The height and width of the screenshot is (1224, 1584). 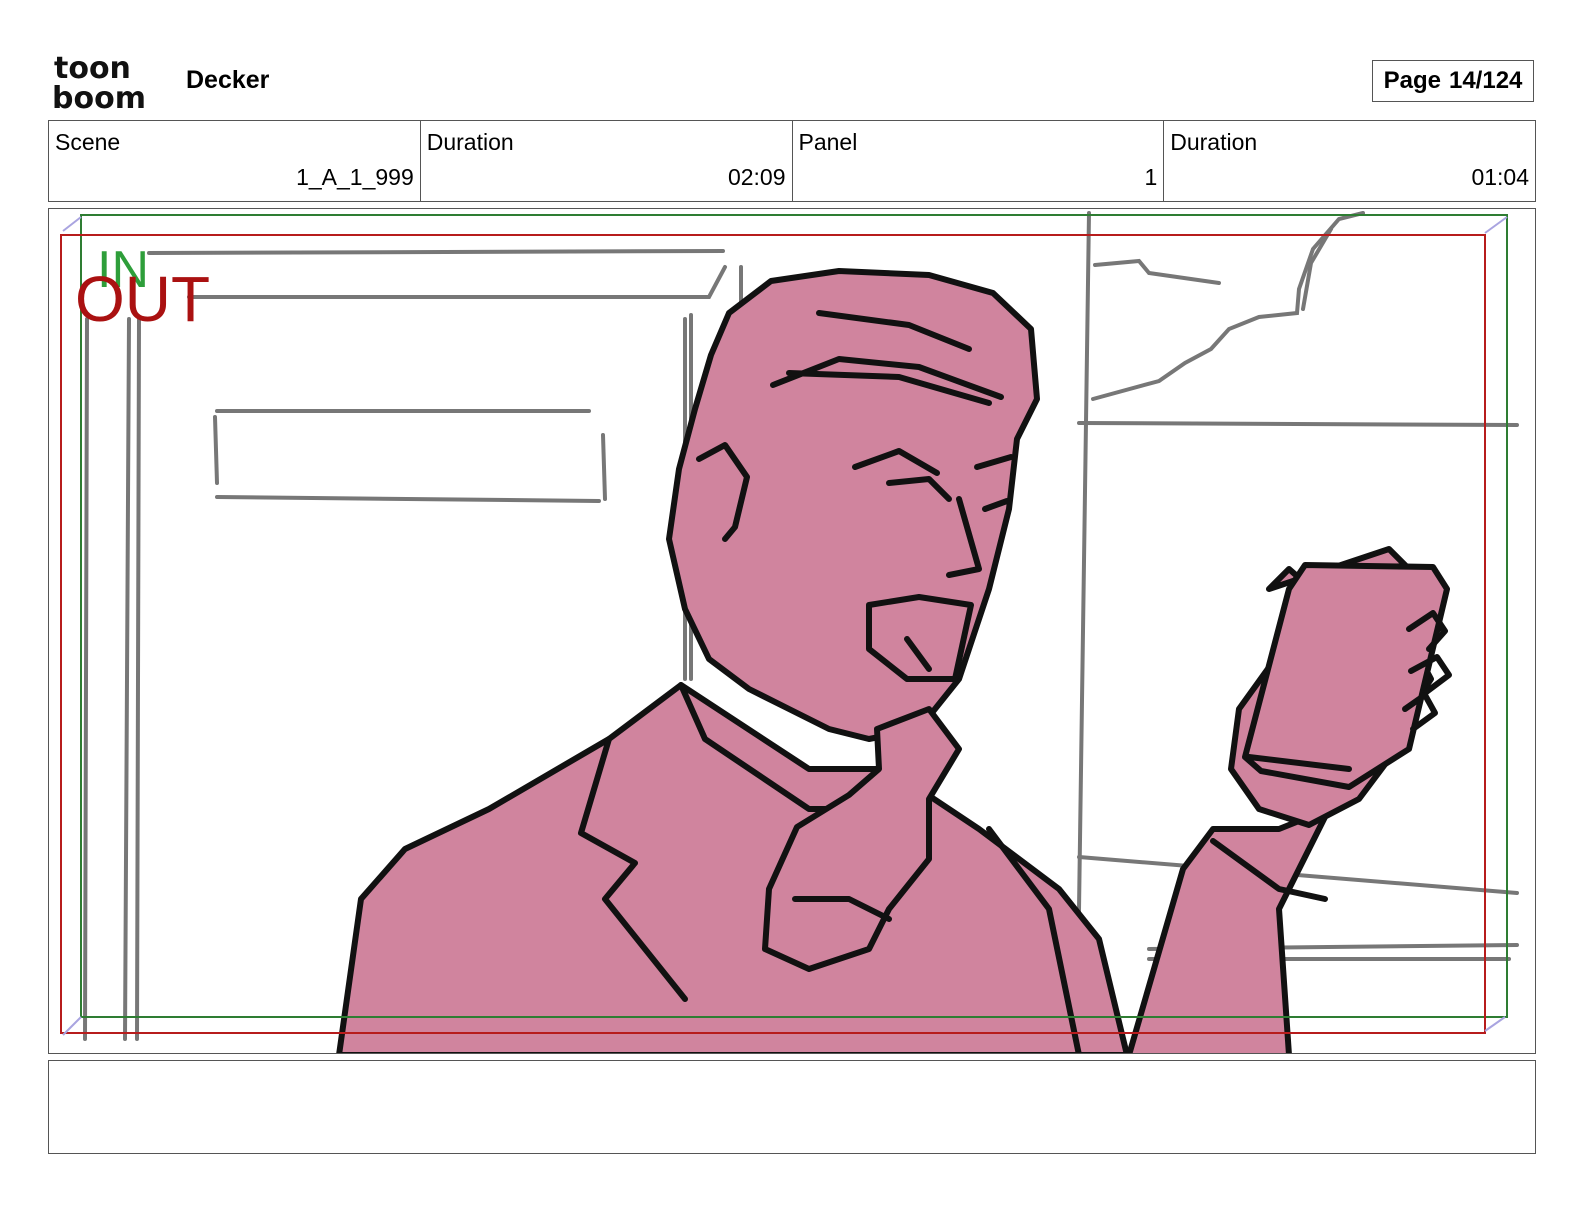 What do you see at coordinates (828, 142) in the screenshot?
I see `panel-label: Panel` at bounding box center [828, 142].